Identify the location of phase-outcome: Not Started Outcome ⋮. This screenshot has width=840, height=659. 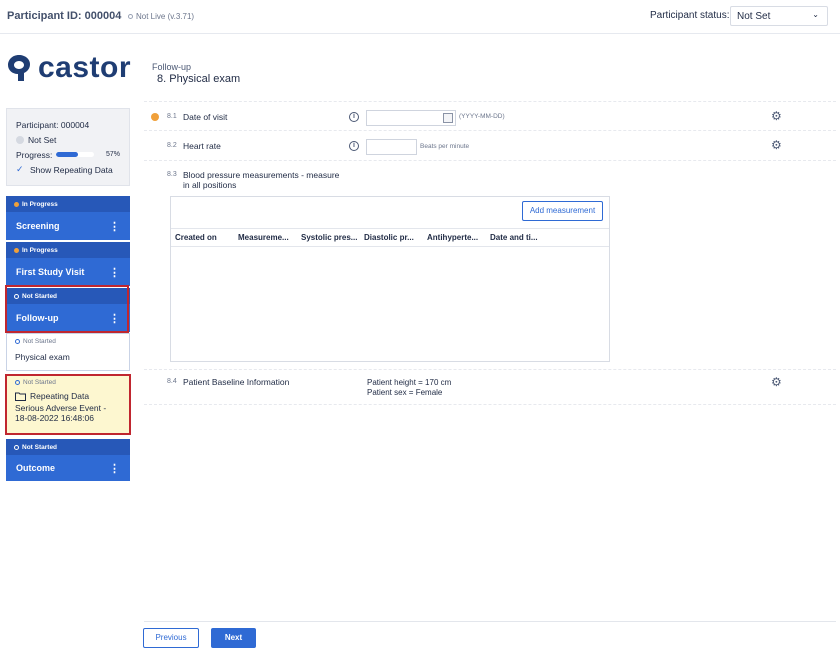
(68, 460).